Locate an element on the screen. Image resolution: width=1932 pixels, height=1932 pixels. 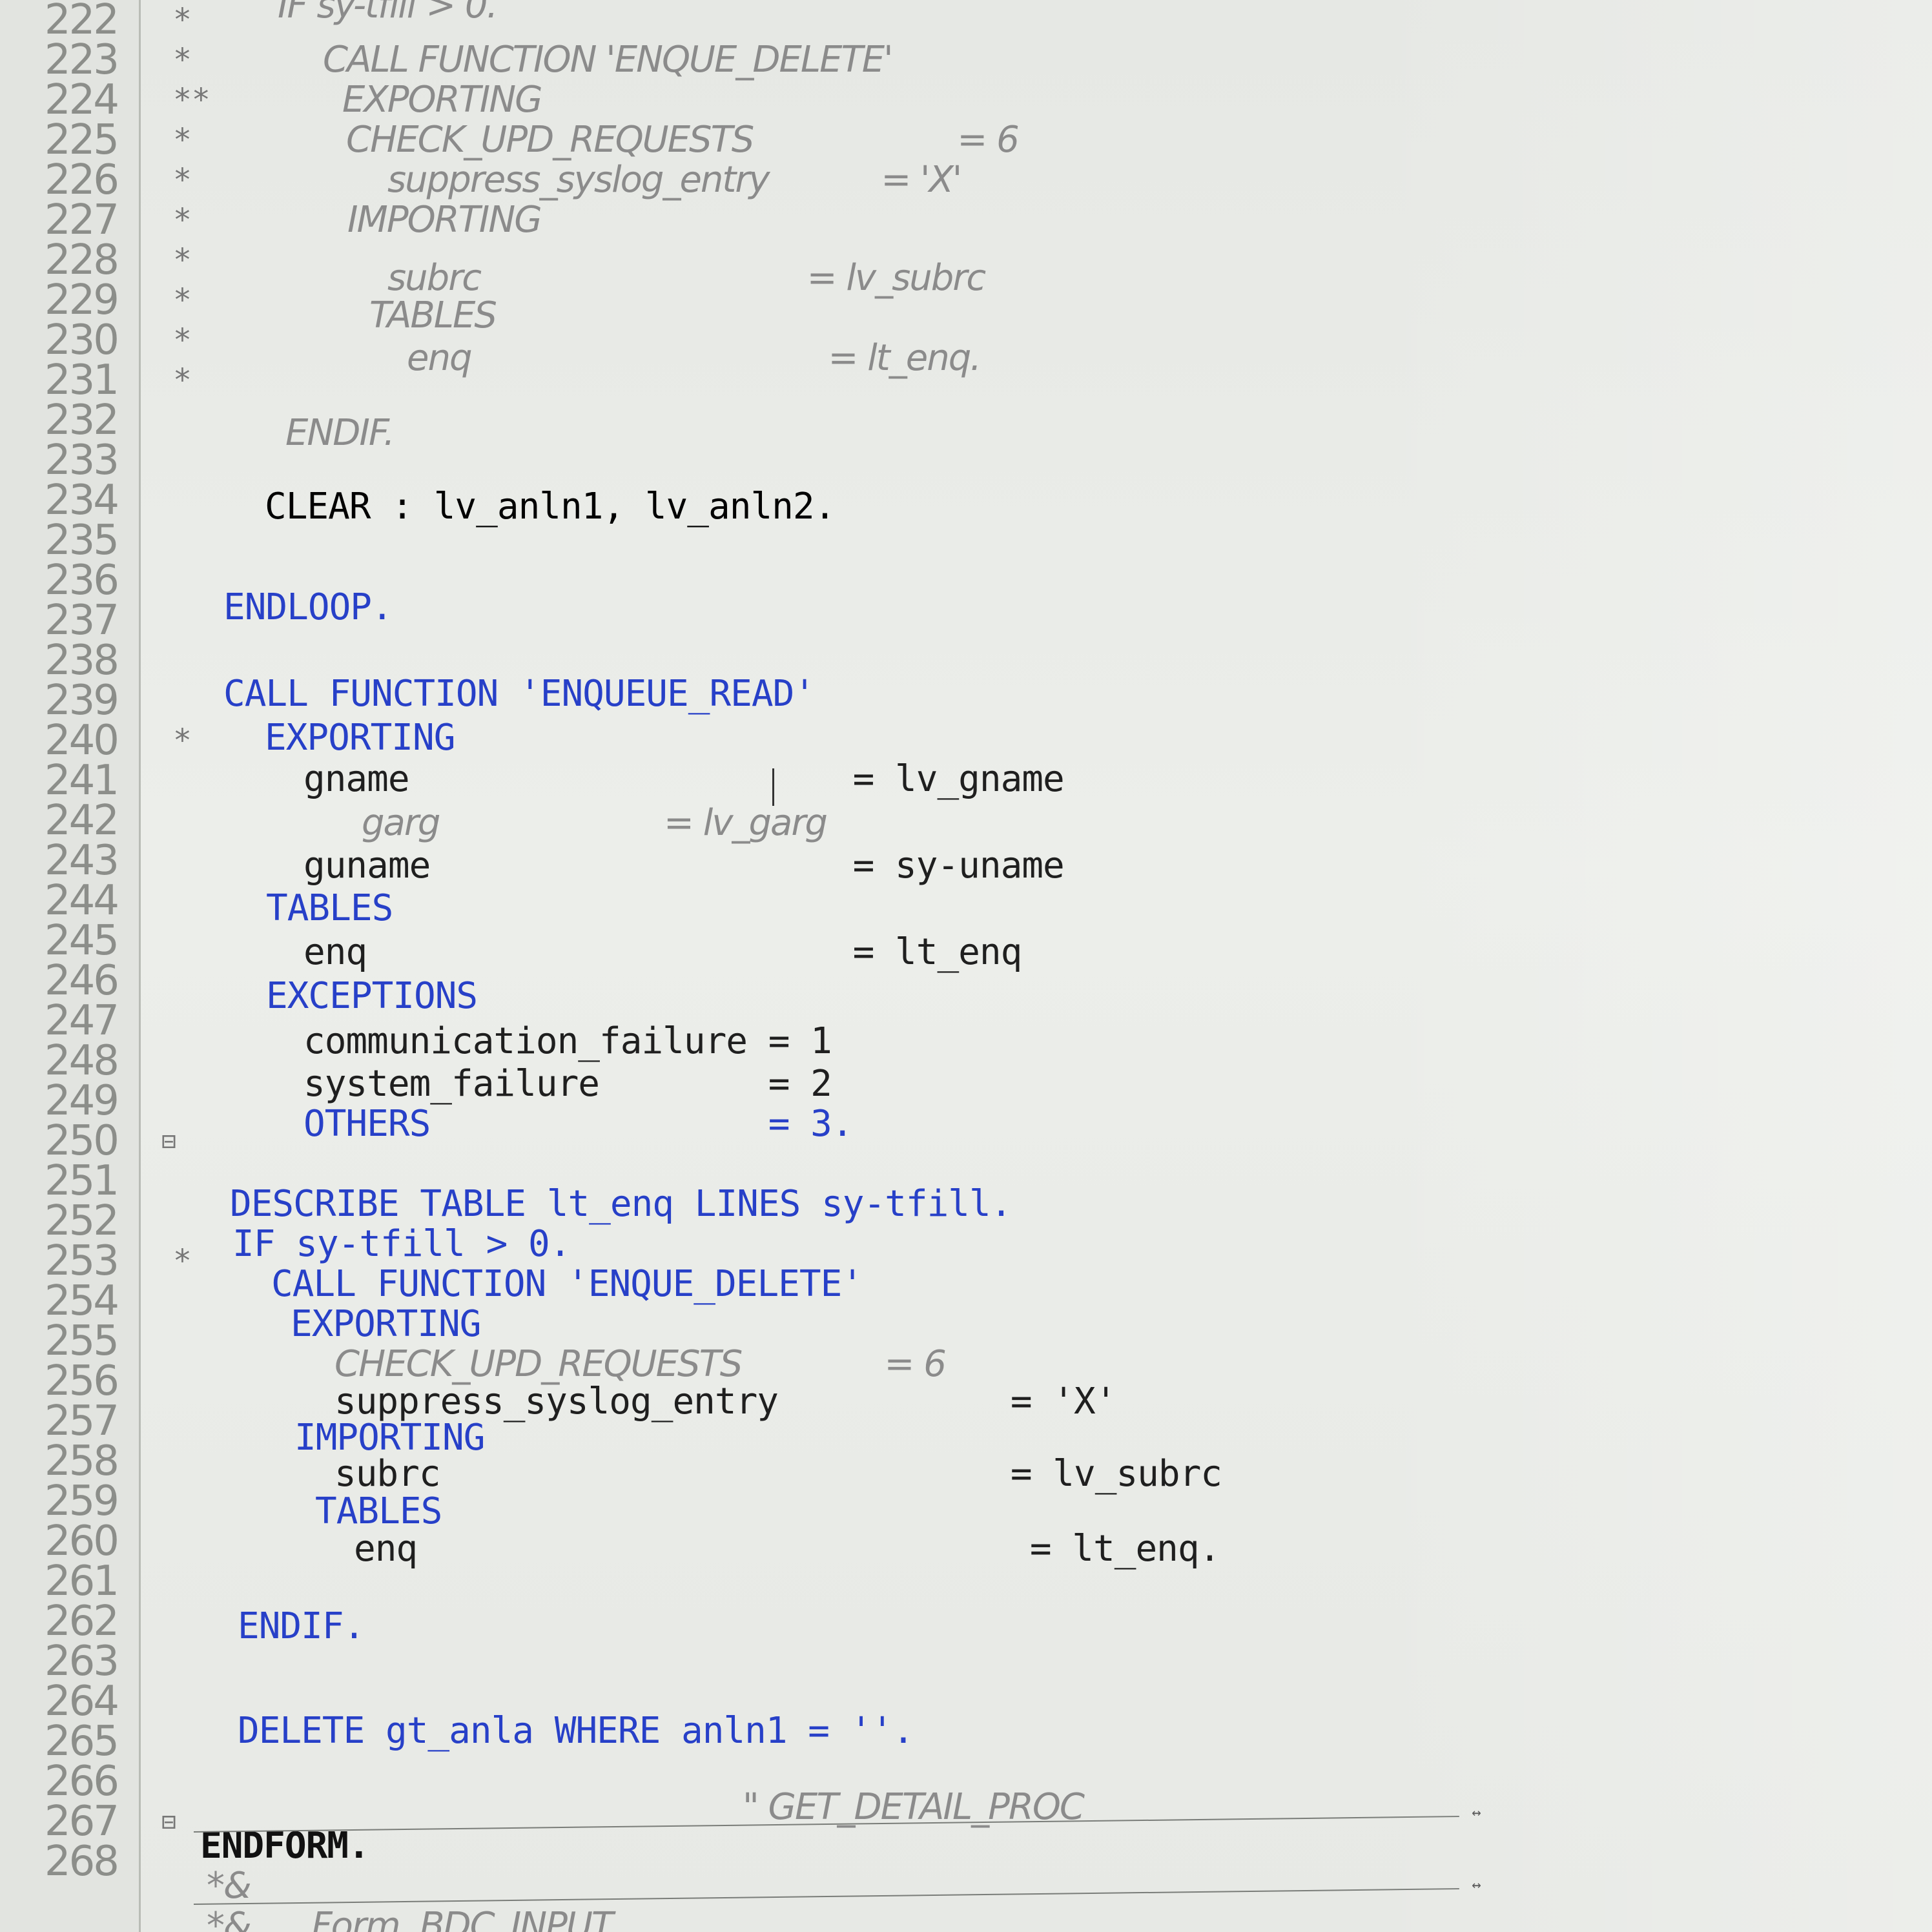
line-number: 226 is located at coordinates (81, 180).